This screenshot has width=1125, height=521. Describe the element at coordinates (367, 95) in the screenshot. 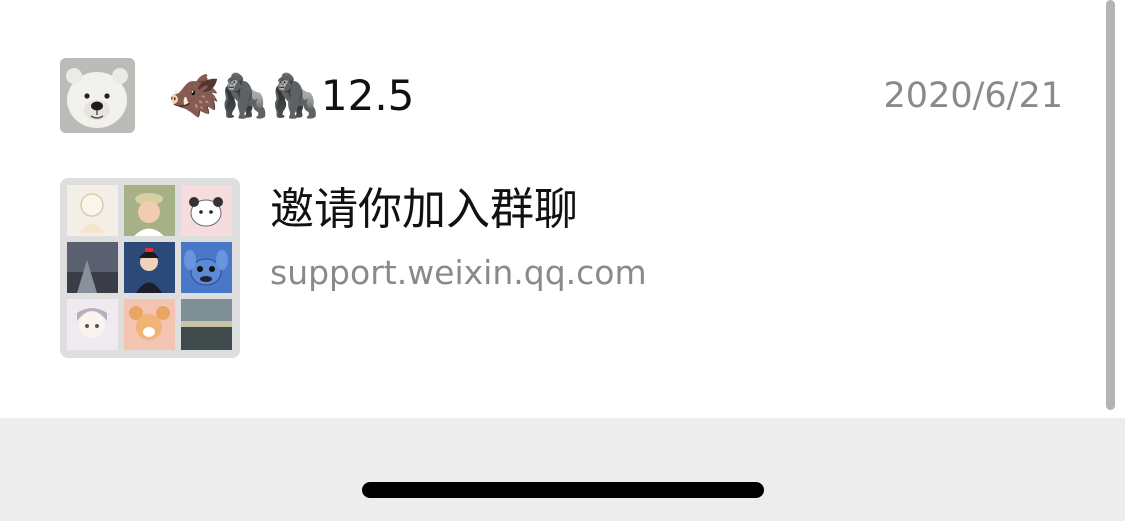

I see `sender-name: 12.5` at that location.